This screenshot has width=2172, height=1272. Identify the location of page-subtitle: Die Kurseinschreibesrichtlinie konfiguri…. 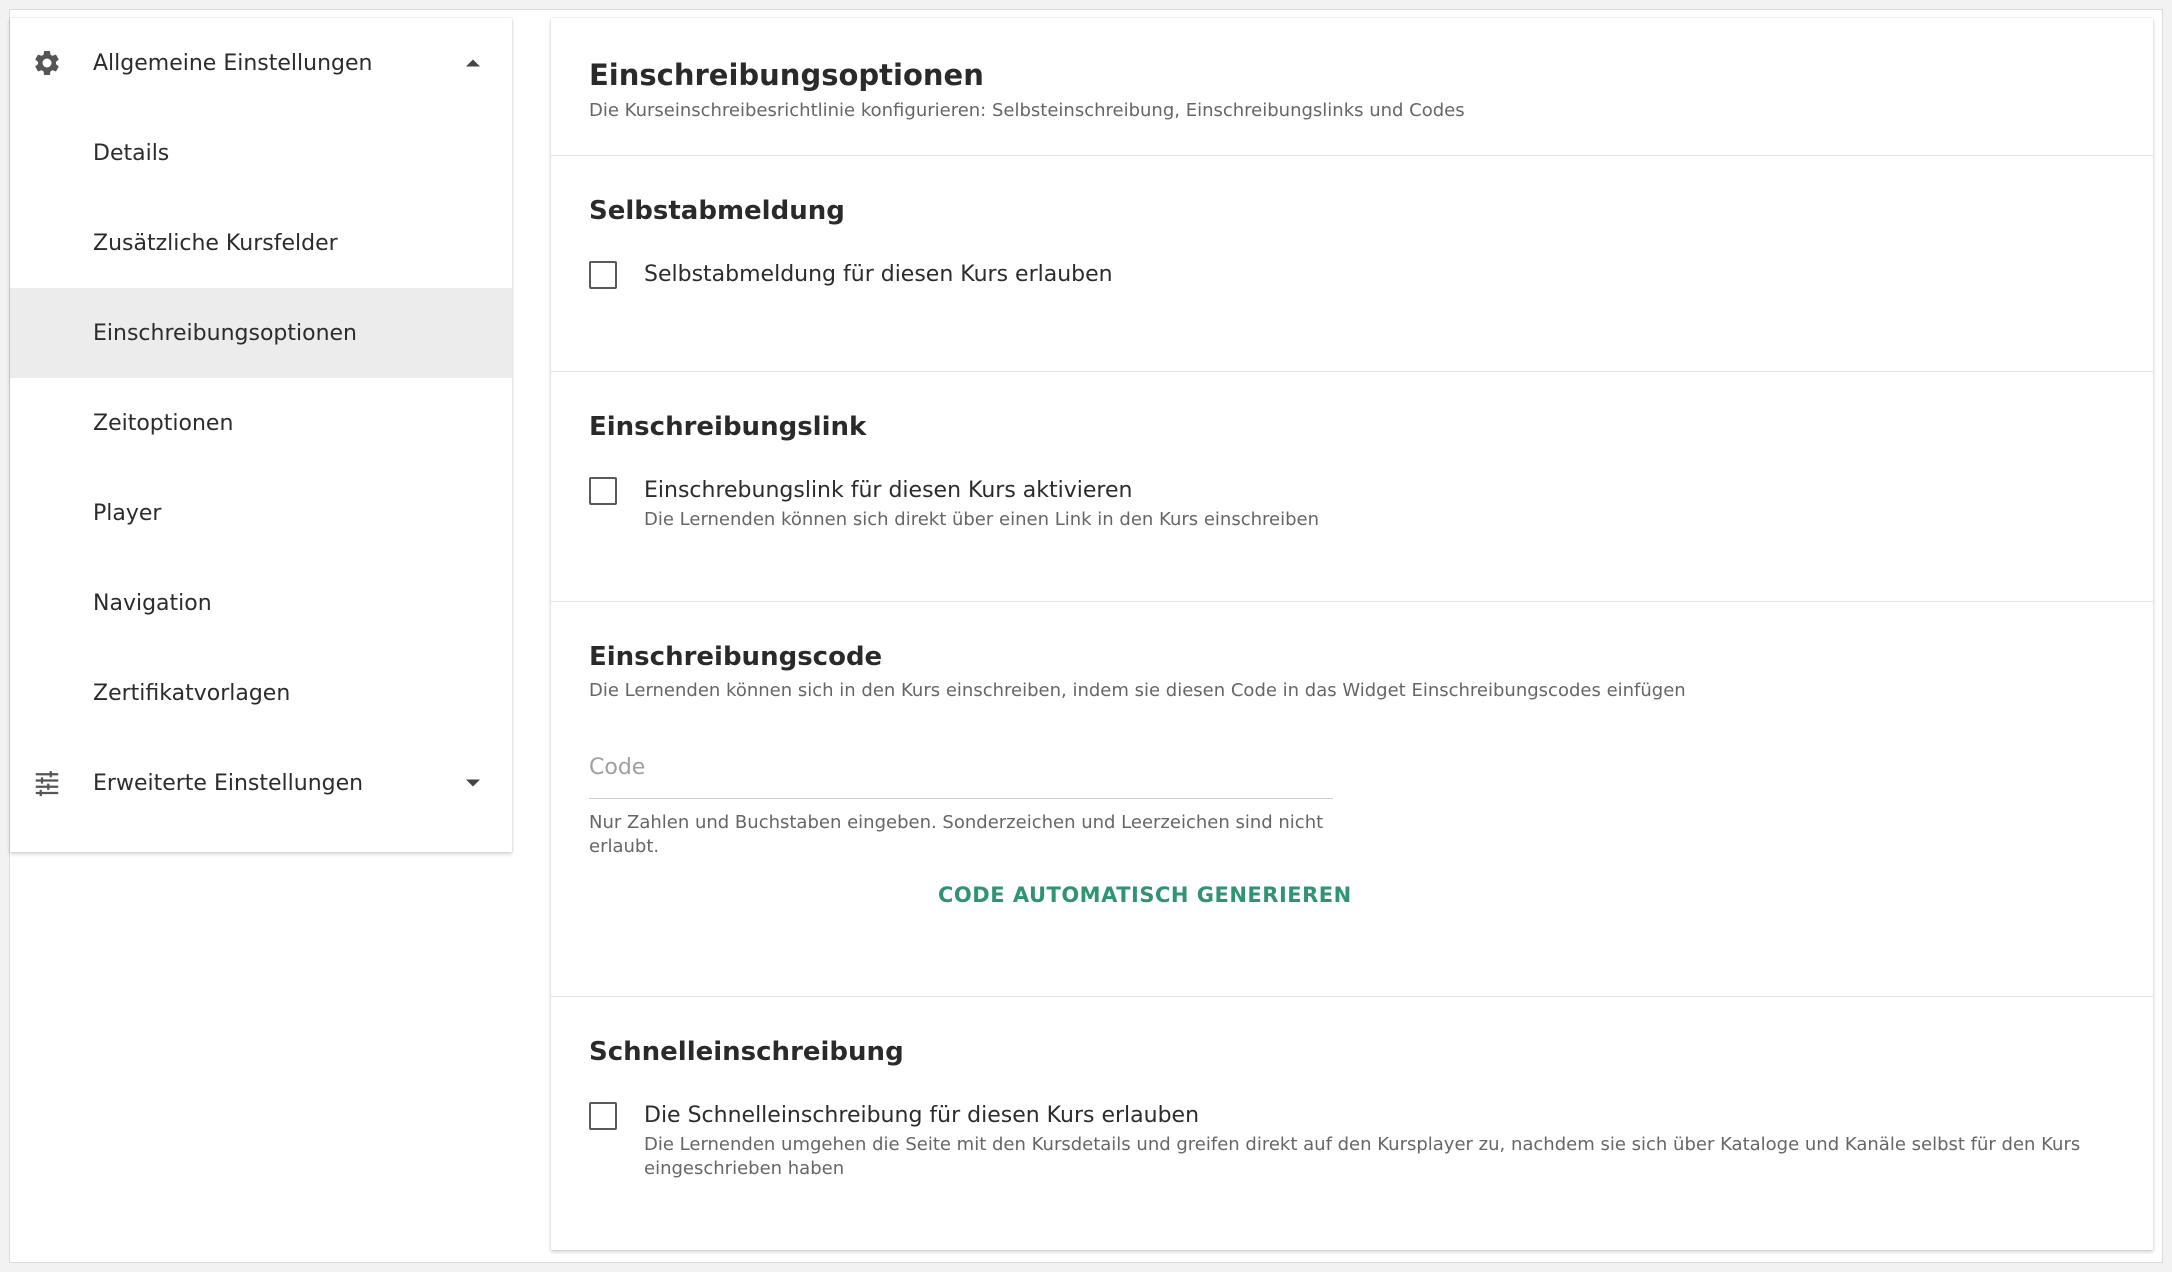
(1027, 110).